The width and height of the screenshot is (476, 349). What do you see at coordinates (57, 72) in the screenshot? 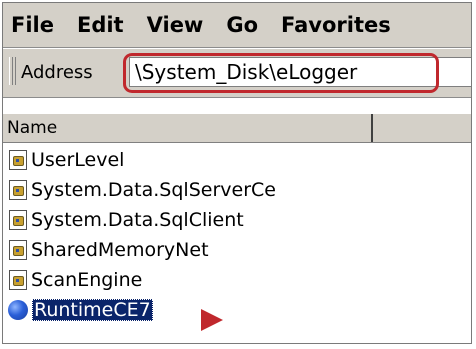
I see `address-label: Address` at bounding box center [57, 72].